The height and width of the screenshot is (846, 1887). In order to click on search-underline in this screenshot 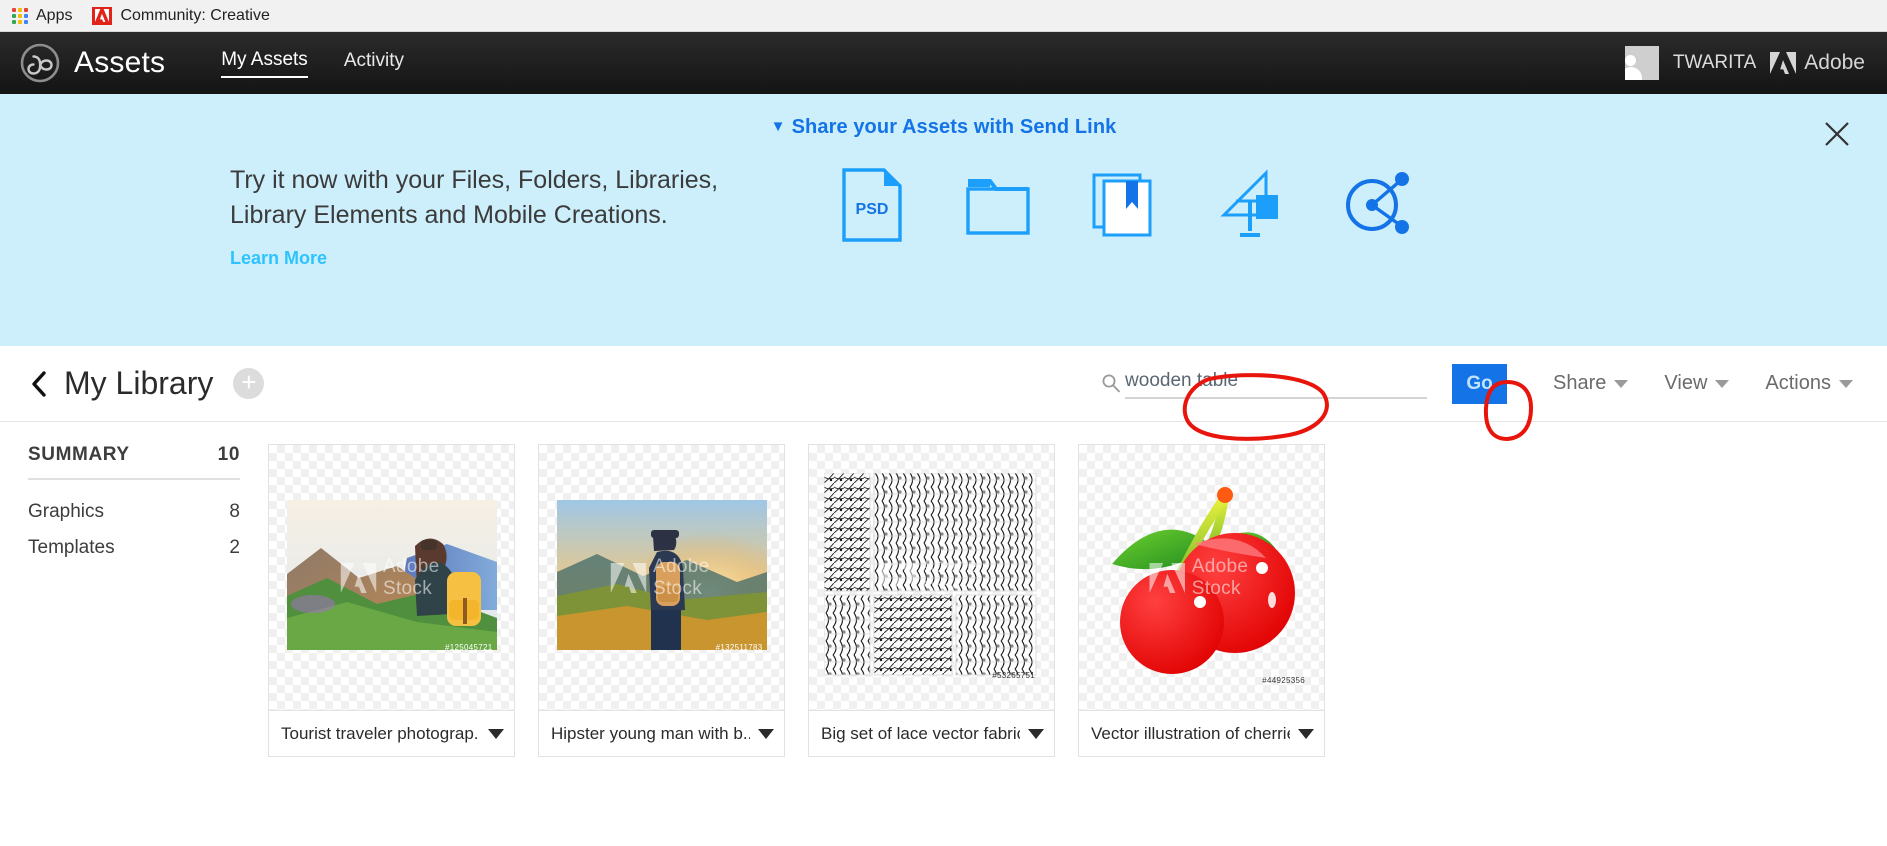, I will do `click(1277, 398)`.